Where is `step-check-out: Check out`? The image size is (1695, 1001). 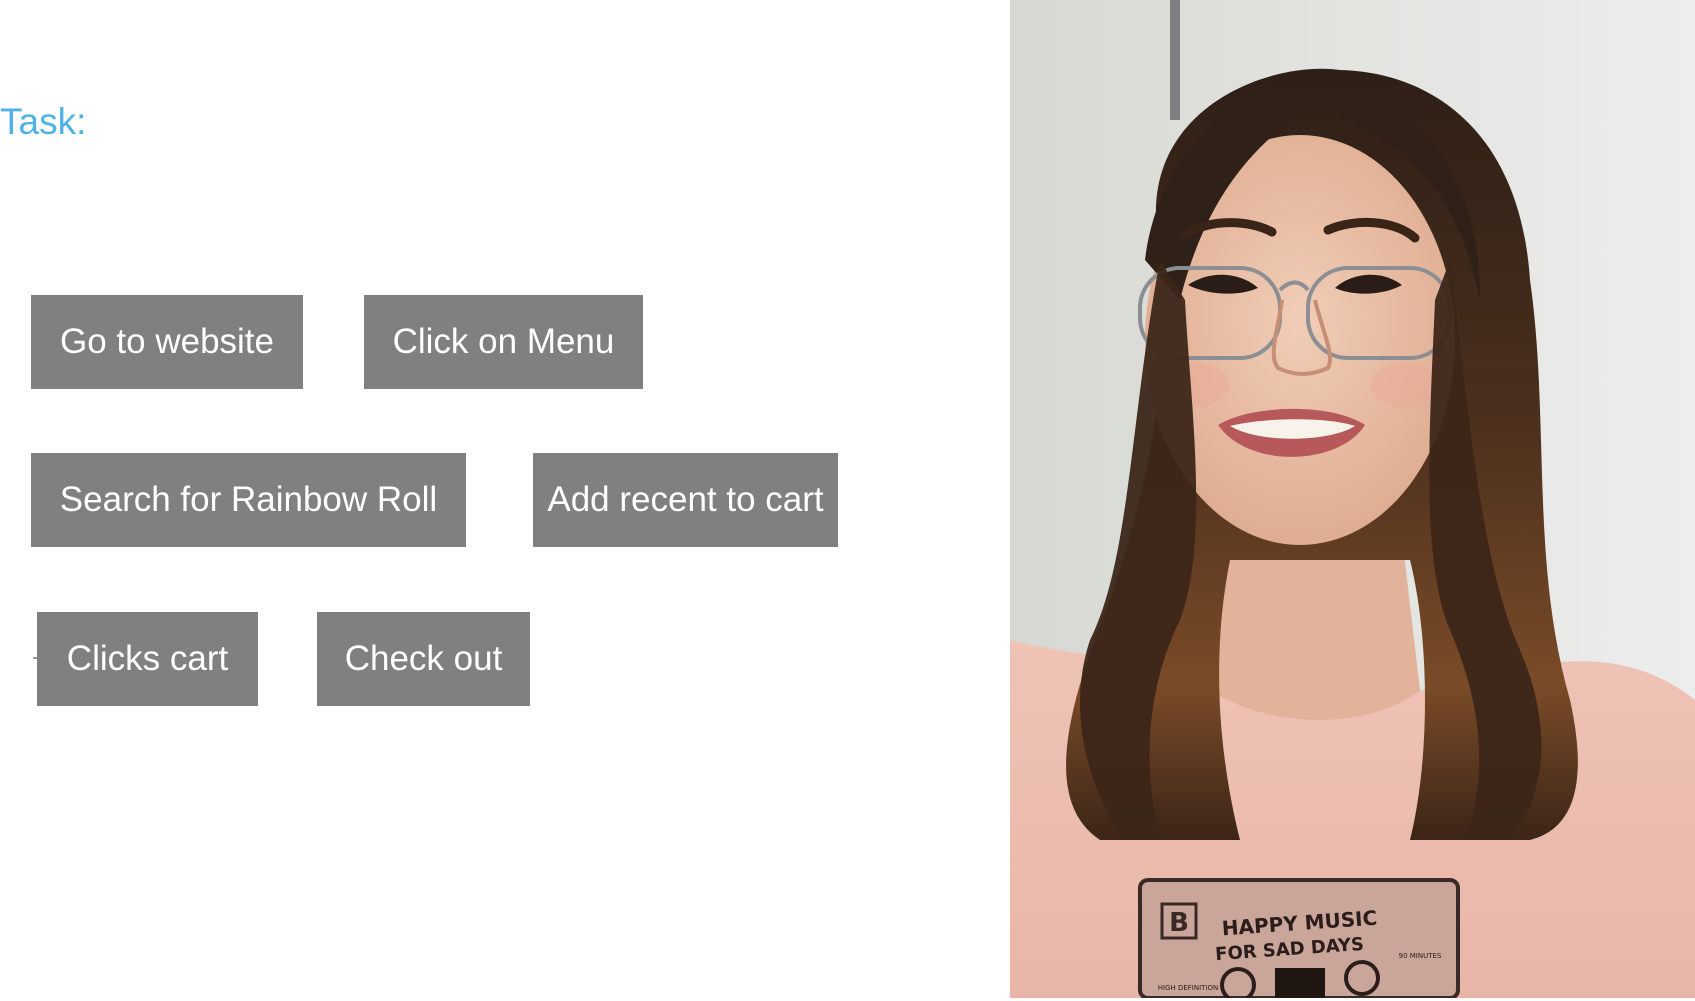
step-check-out: Check out is located at coordinates (423, 659).